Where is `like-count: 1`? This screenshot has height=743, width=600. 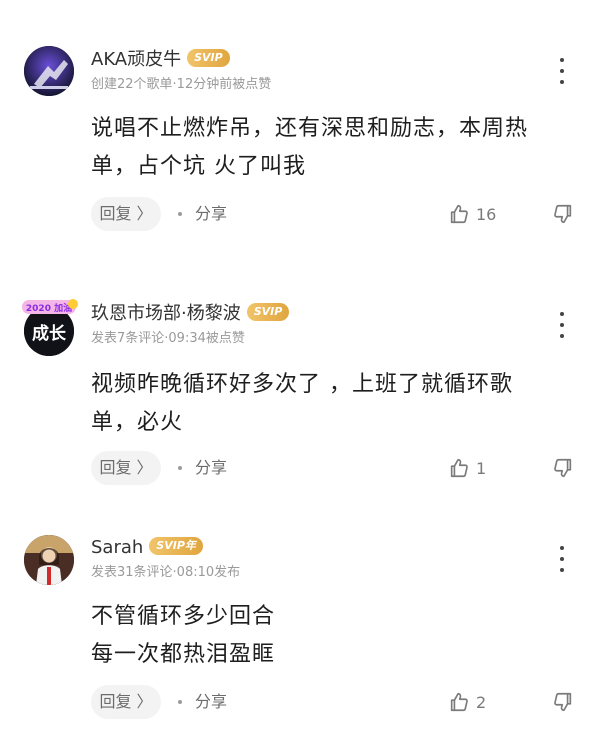 like-count: 1 is located at coordinates (481, 468).